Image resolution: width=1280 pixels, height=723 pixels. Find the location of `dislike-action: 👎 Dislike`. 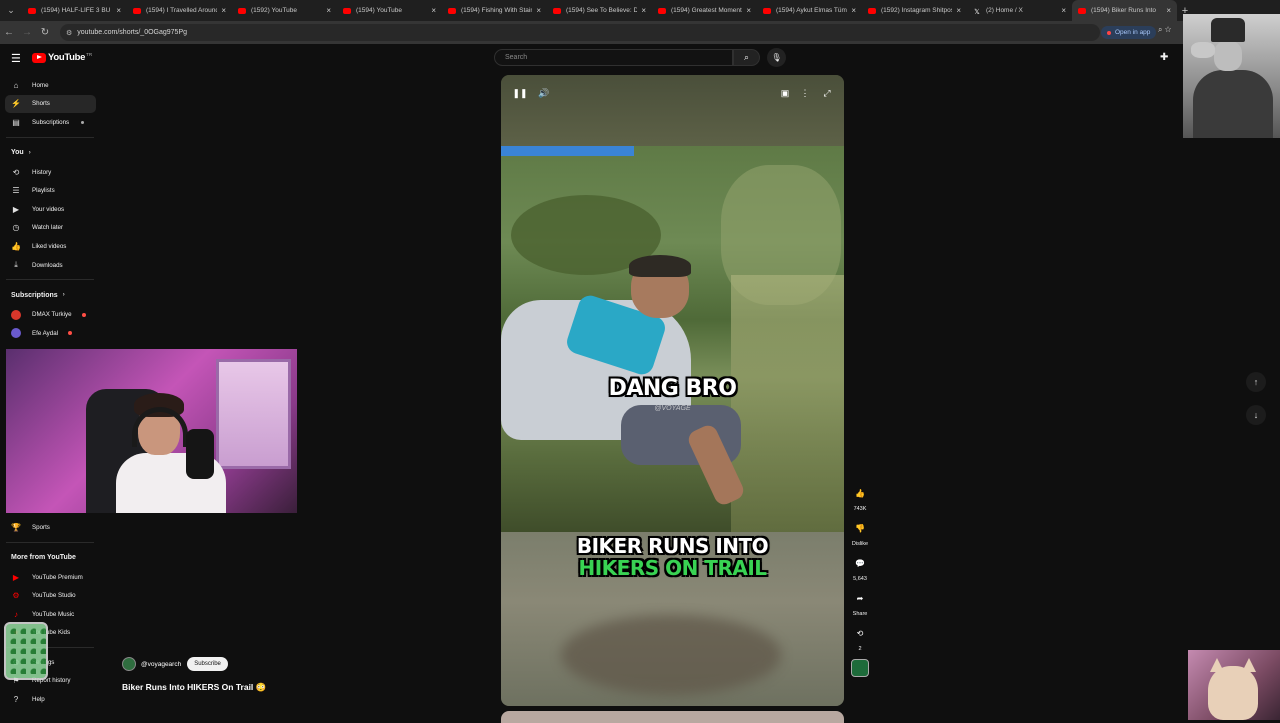

dislike-action: 👎 Dislike is located at coordinates (860, 533).